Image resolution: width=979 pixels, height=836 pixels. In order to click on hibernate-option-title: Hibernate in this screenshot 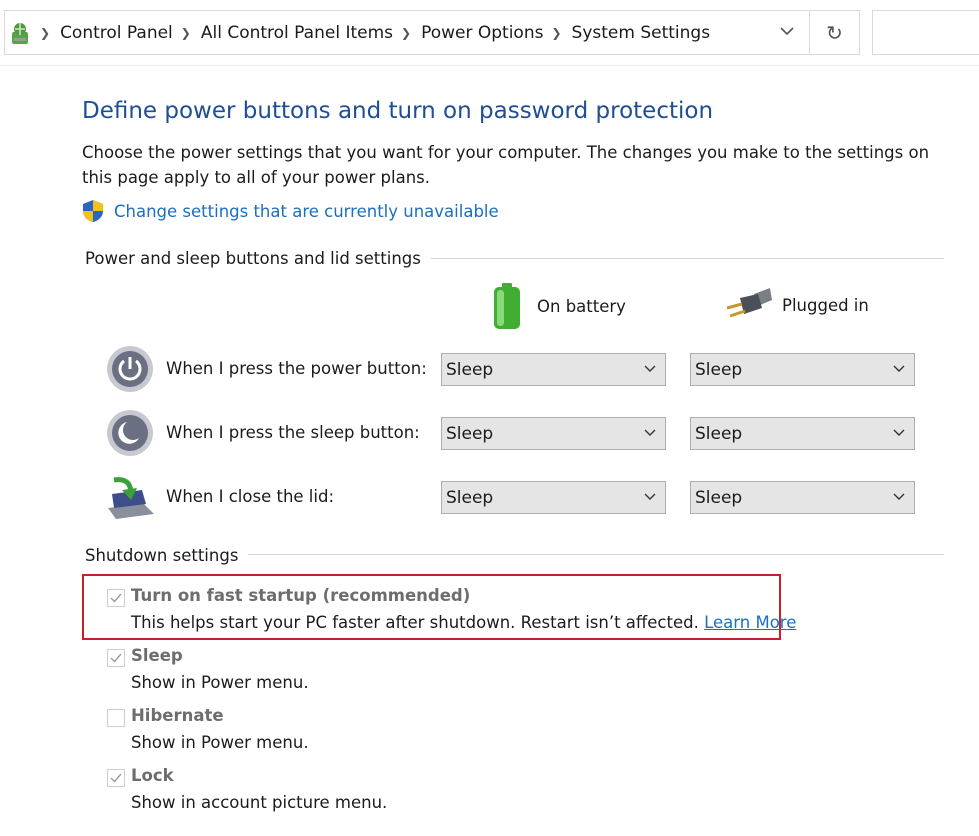, I will do `click(177, 715)`.